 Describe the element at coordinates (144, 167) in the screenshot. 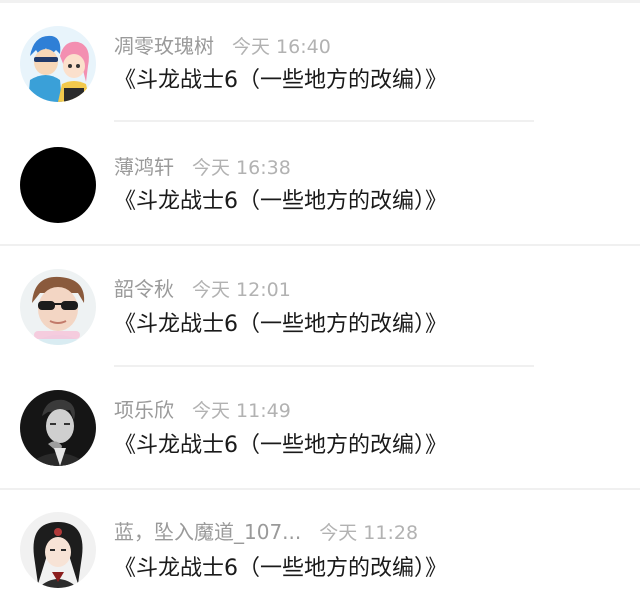

I see `username: 薄鸿轩` at that location.